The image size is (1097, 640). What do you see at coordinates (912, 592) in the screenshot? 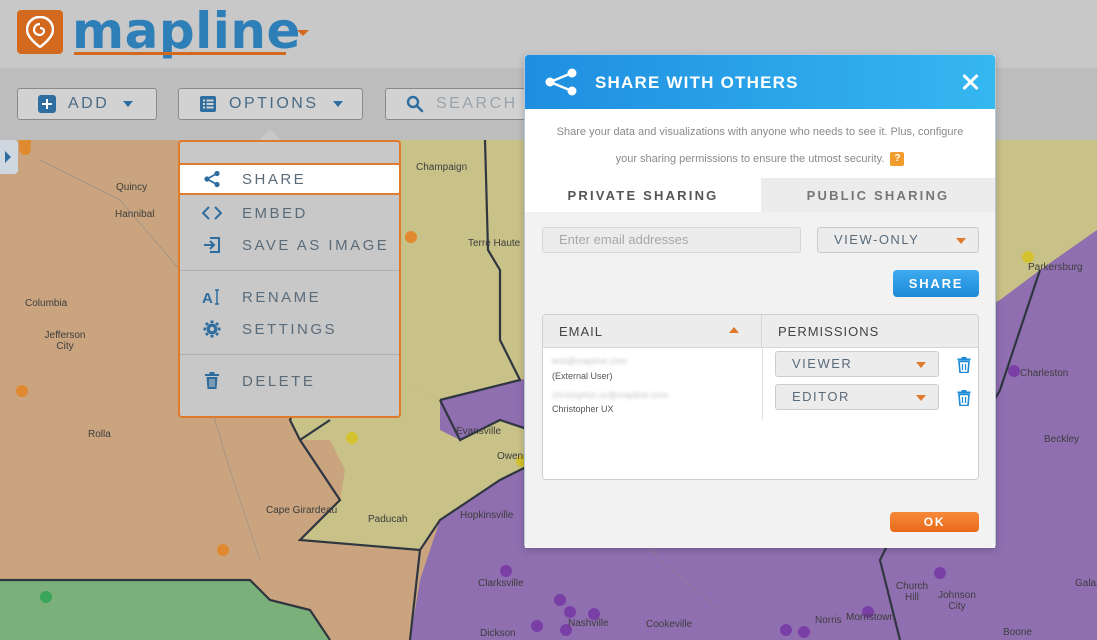
I see `map-label: Church Hill` at bounding box center [912, 592].